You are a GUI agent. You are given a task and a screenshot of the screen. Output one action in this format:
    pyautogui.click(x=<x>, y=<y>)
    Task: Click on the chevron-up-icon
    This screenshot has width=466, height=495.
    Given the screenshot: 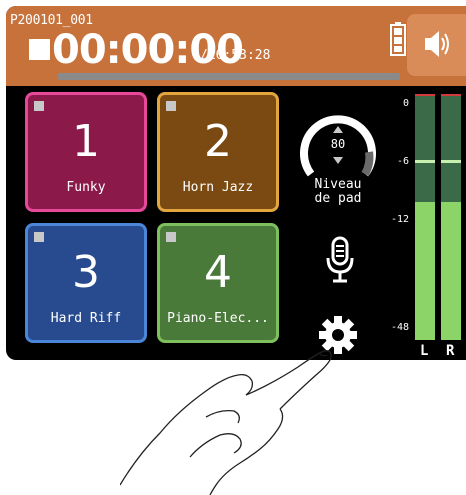 What is the action you would take?
    pyautogui.click(x=338, y=129)
    